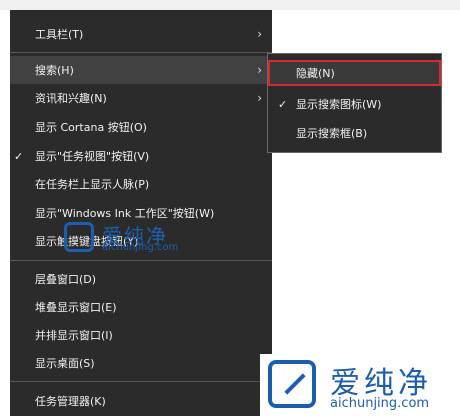  I want to click on submenu-item-show-search-box: 显示搜索框(B), so click(354, 133).